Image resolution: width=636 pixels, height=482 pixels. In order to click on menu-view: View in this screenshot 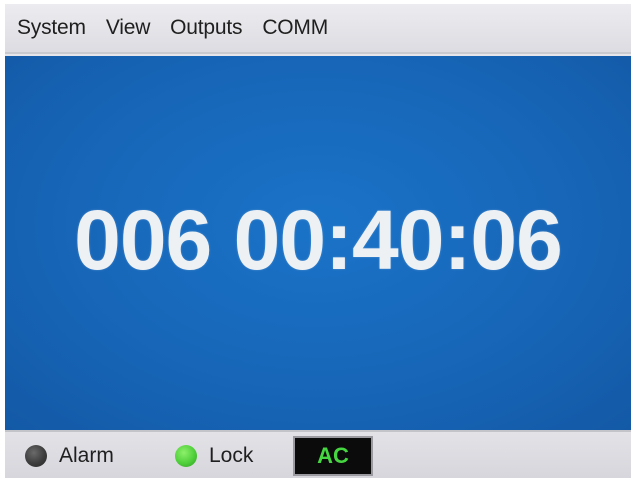, I will do `click(128, 28)`.